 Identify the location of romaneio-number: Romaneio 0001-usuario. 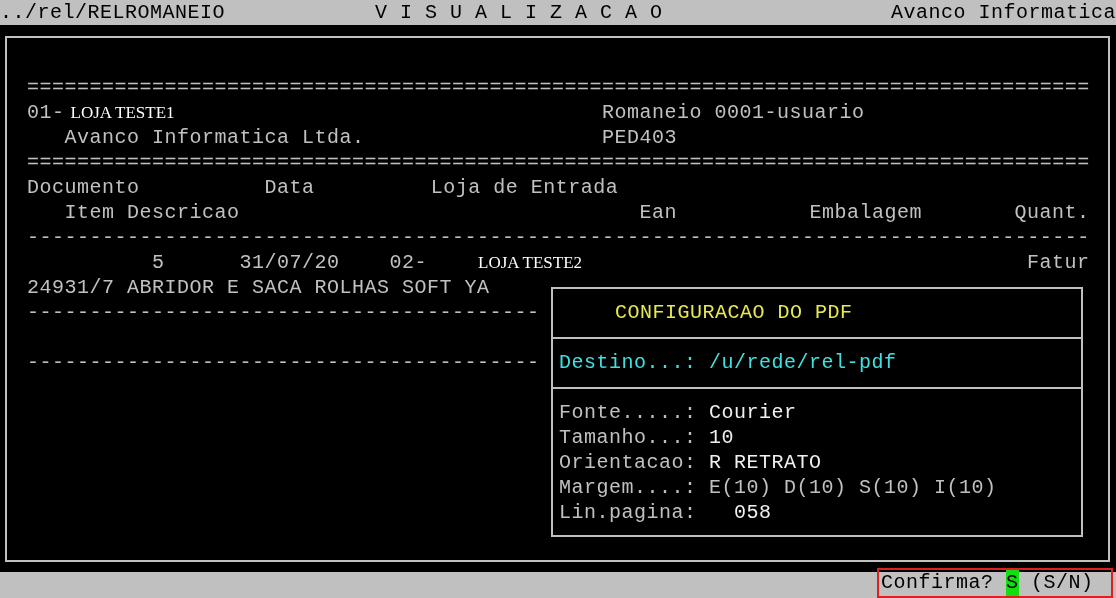
(733, 112).